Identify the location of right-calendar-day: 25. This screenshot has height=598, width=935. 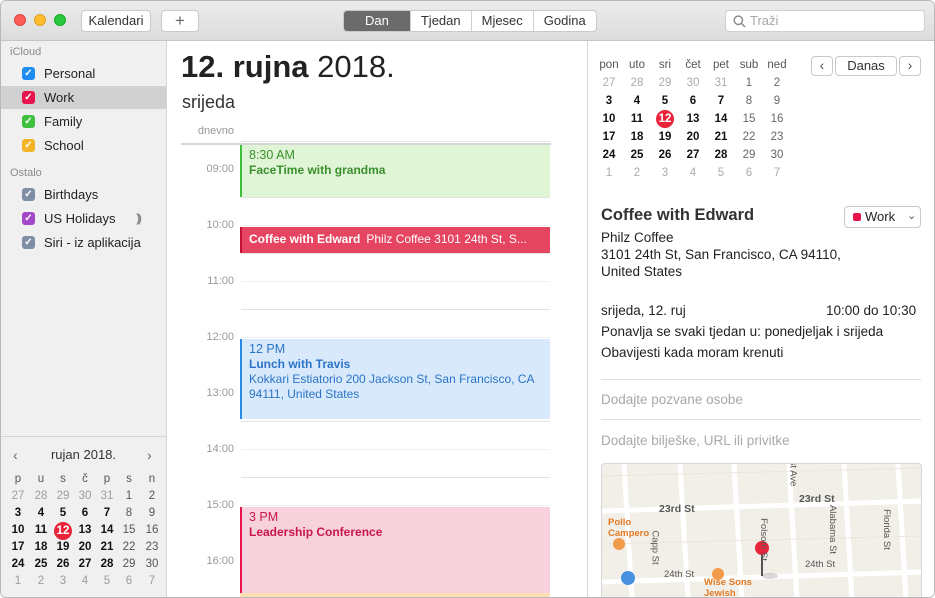
(637, 155).